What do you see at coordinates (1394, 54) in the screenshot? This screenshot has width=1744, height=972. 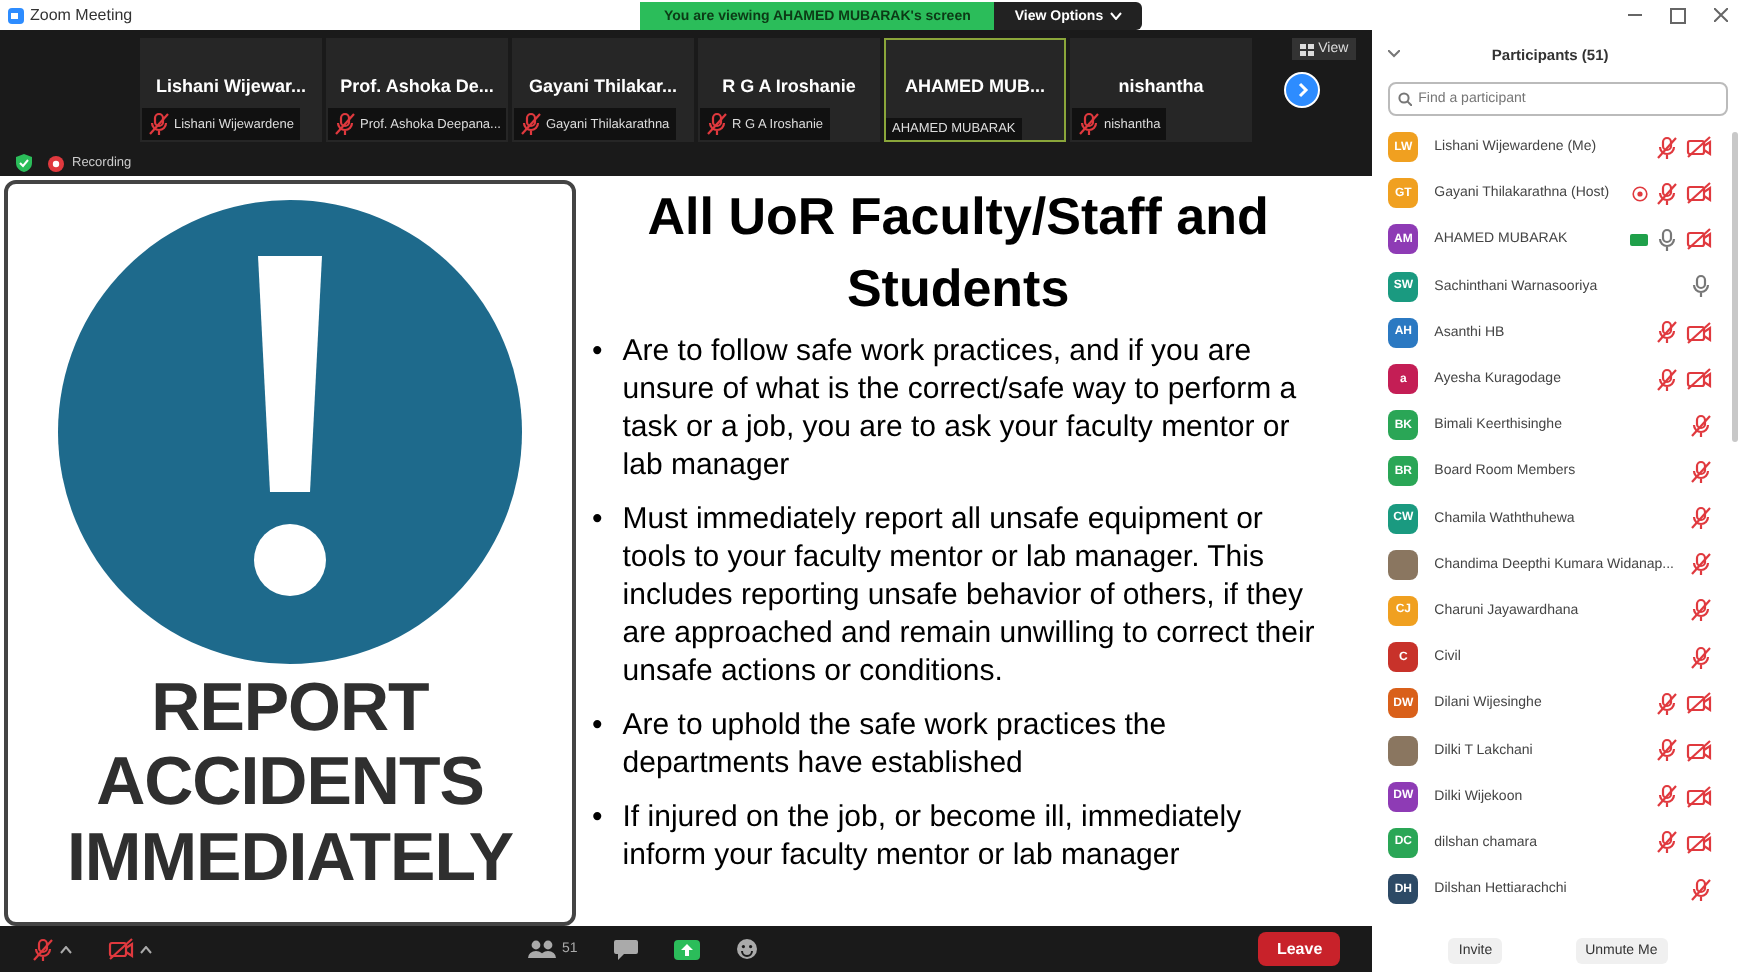 I see `collapse-icon` at bounding box center [1394, 54].